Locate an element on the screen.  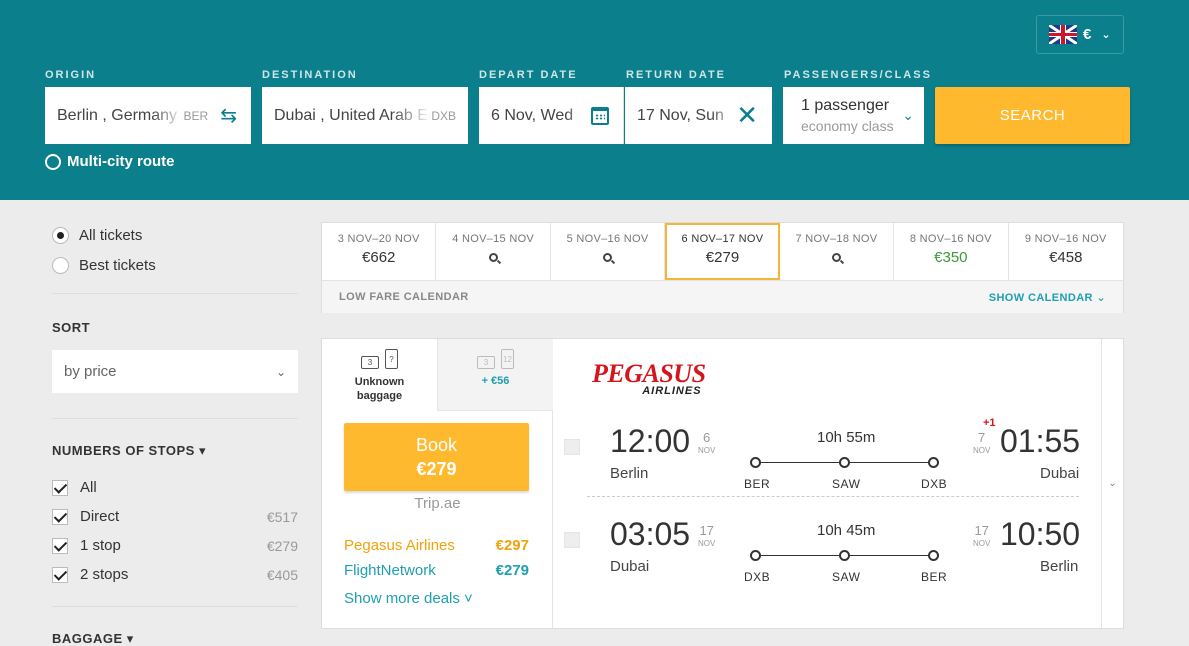
close-icon: ✕ is located at coordinates (747, 115).